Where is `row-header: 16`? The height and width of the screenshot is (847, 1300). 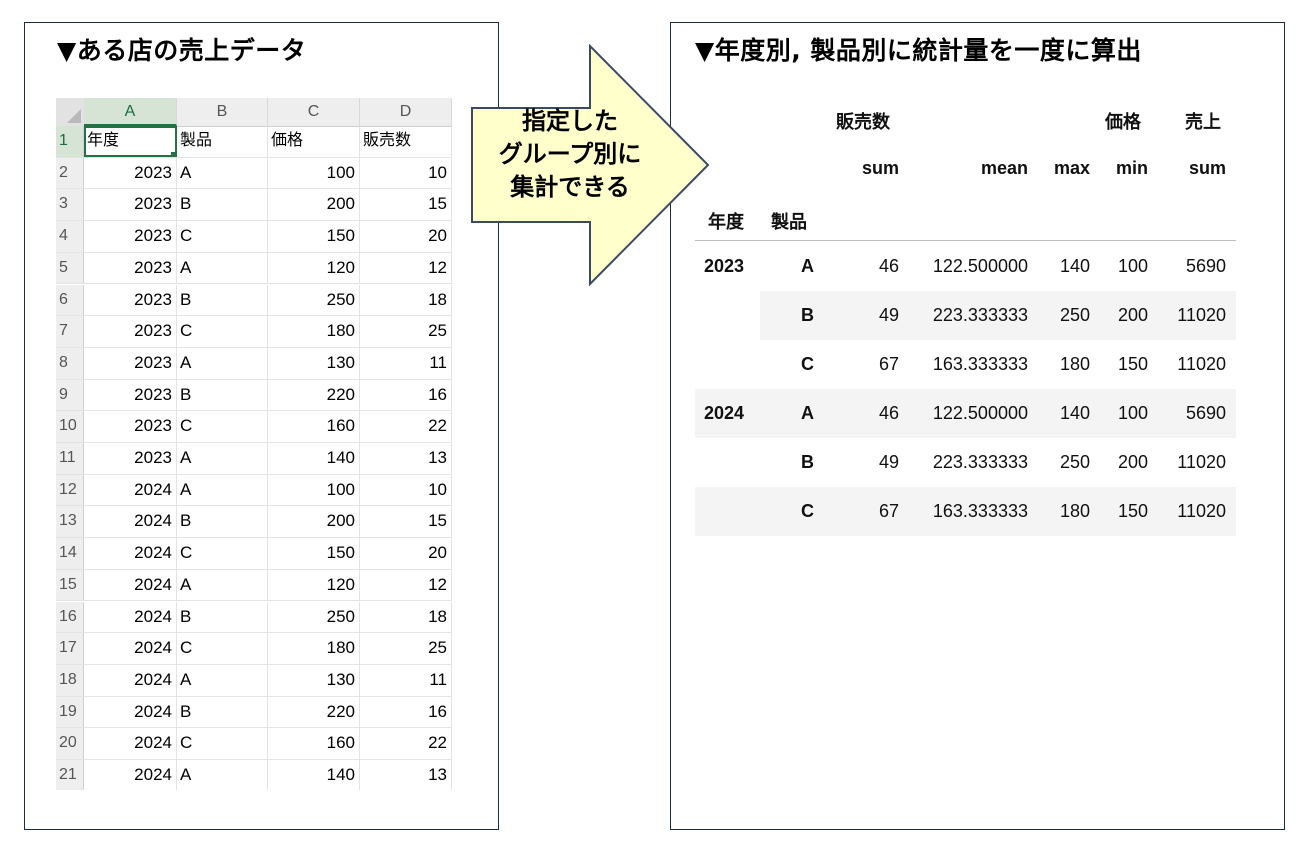 row-header: 16 is located at coordinates (70, 617).